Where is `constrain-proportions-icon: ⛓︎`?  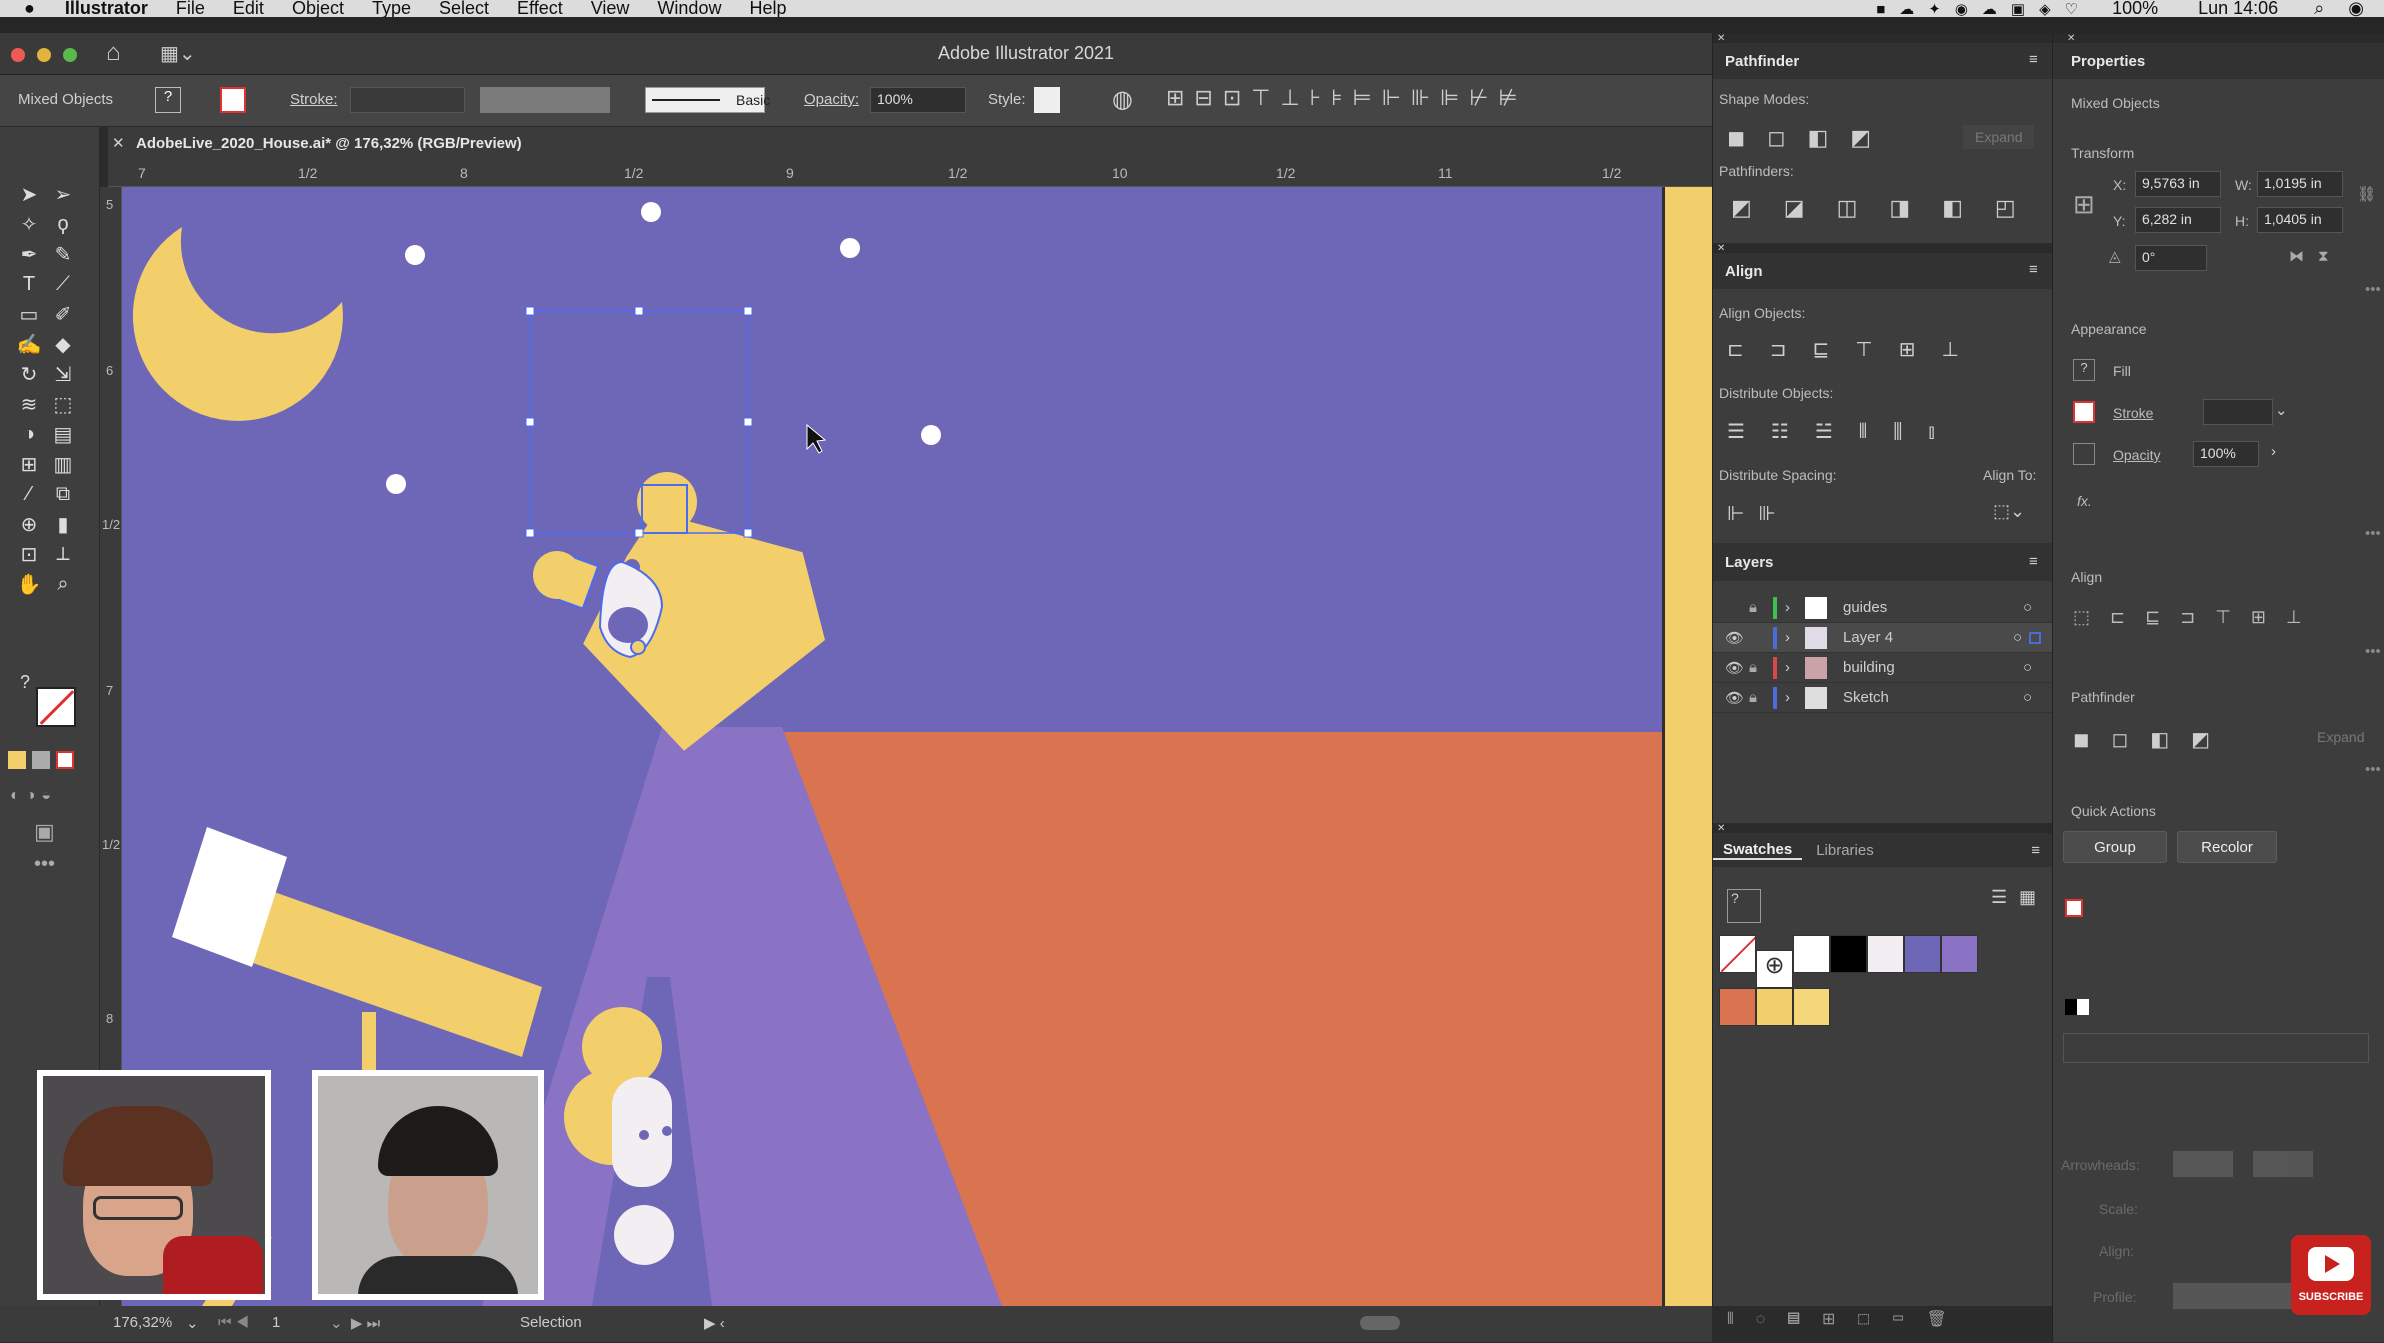 constrain-proportions-icon: ⛓︎ is located at coordinates (2366, 194).